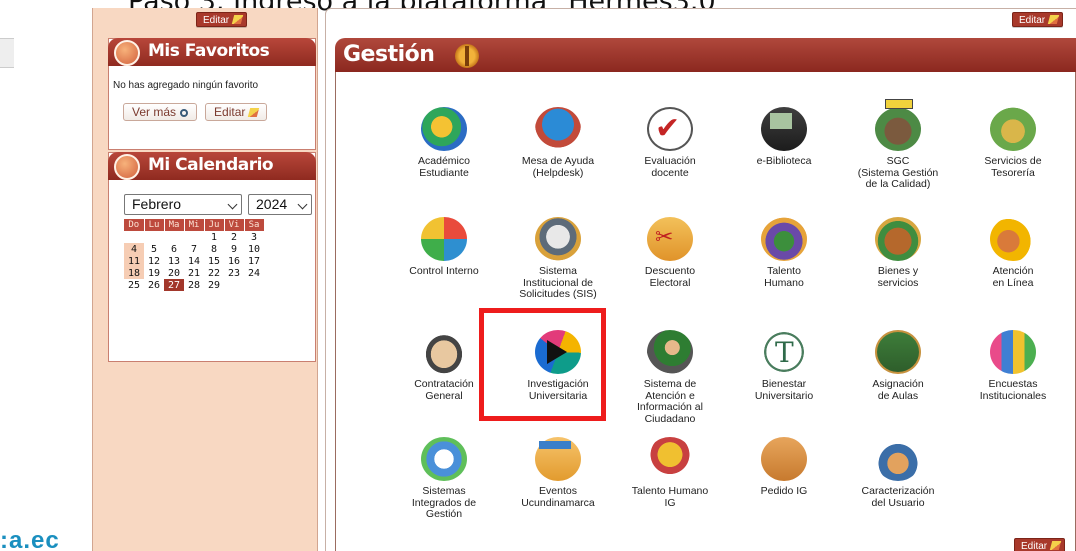 The image size is (1076, 551). I want to click on edit-left-button: Editar, so click(222, 19).